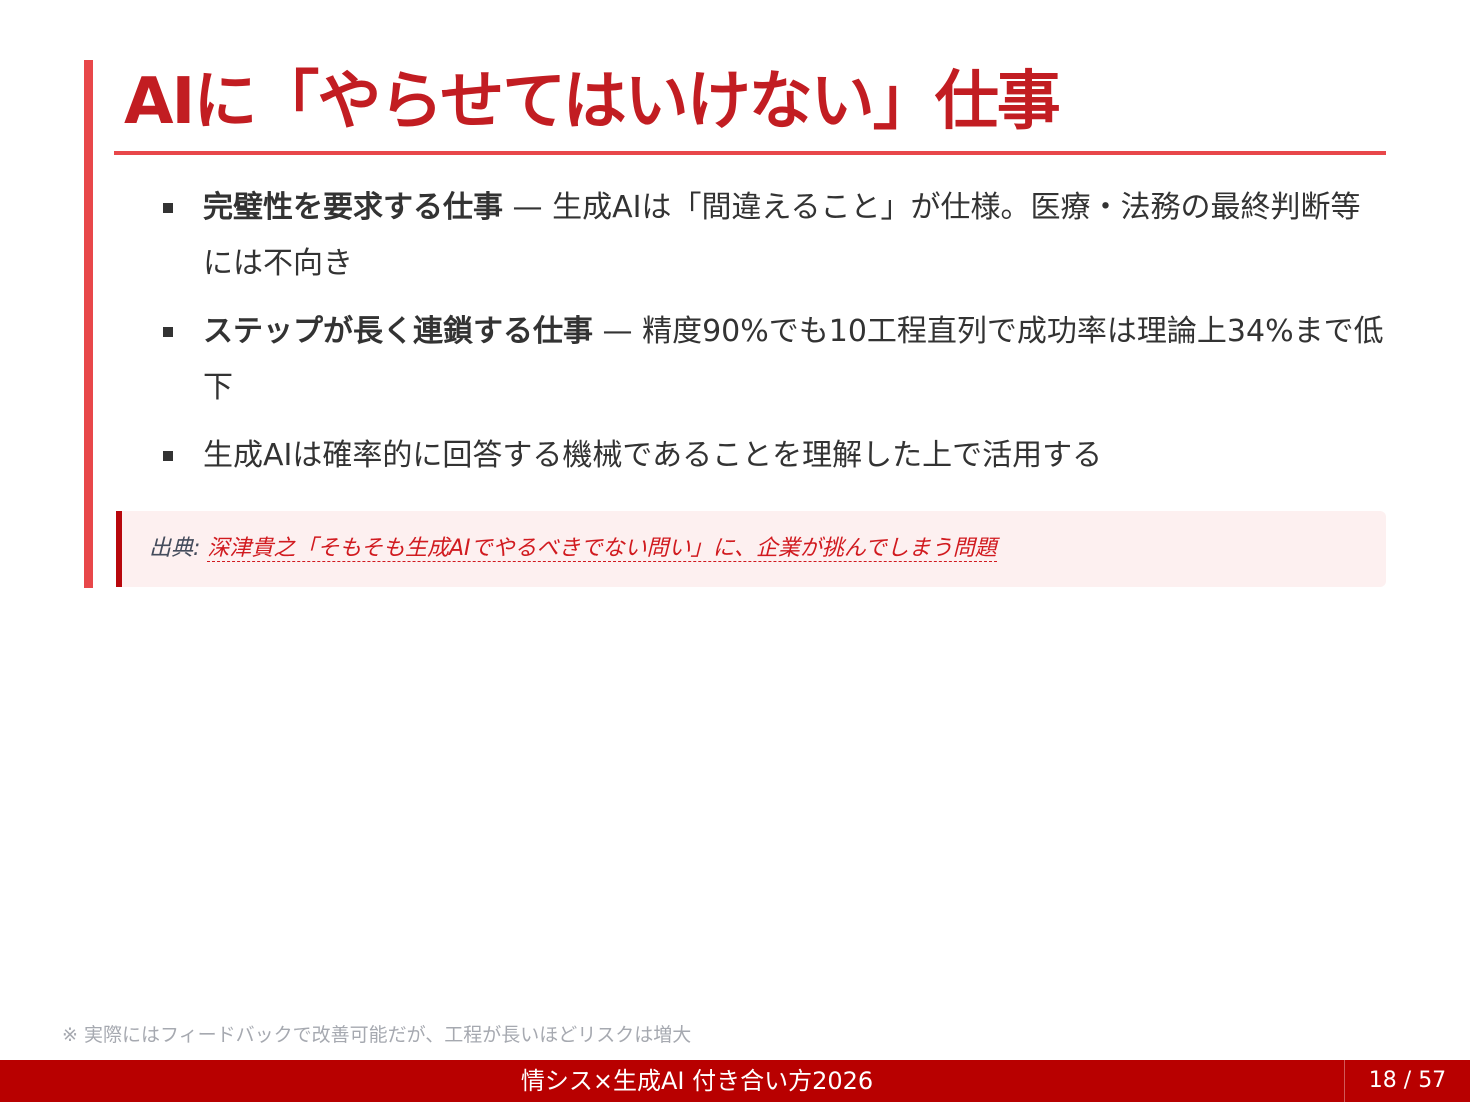 Image resolution: width=1470 pixels, height=1102 pixels. I want to click on bullet-heading: 完璧性を要求する仕事, so click(353, 207).